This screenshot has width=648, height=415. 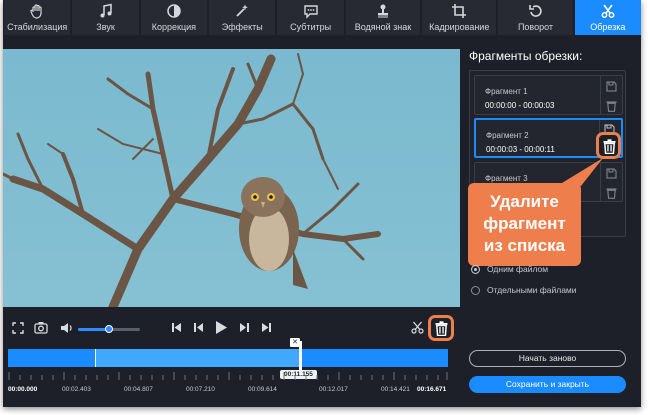 I want to click on scissors-icon, so click(x=608, y=11).